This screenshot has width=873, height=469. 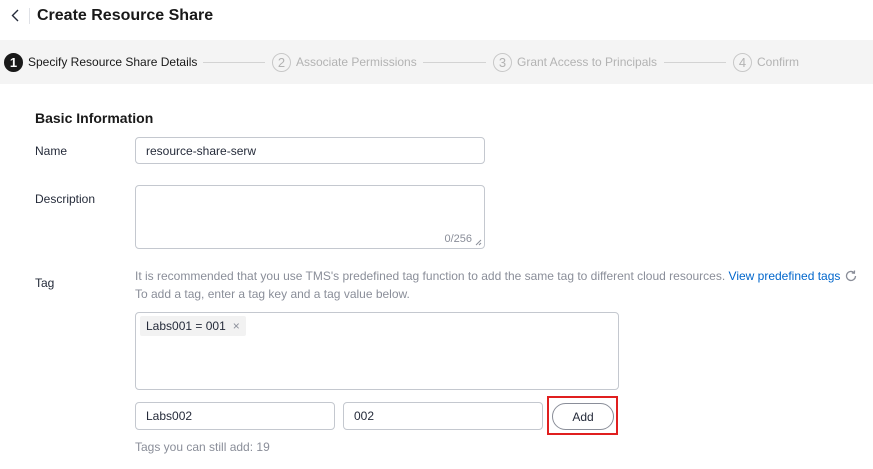 I want to click on step-number: 4, so click(x=742, y=62).